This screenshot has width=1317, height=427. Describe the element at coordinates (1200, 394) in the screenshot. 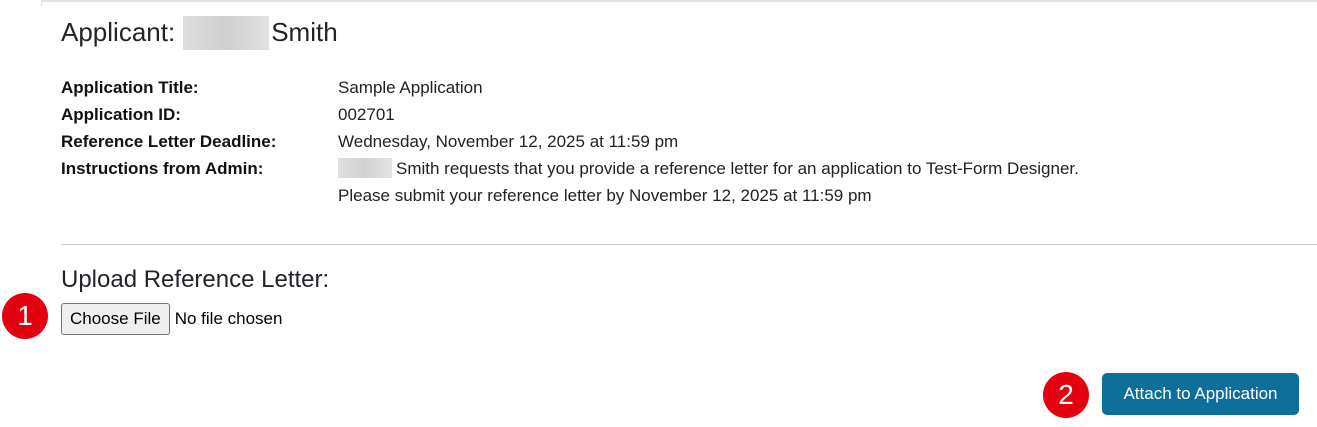

I see `attach-to-application-button: Attach to Application` at that location.